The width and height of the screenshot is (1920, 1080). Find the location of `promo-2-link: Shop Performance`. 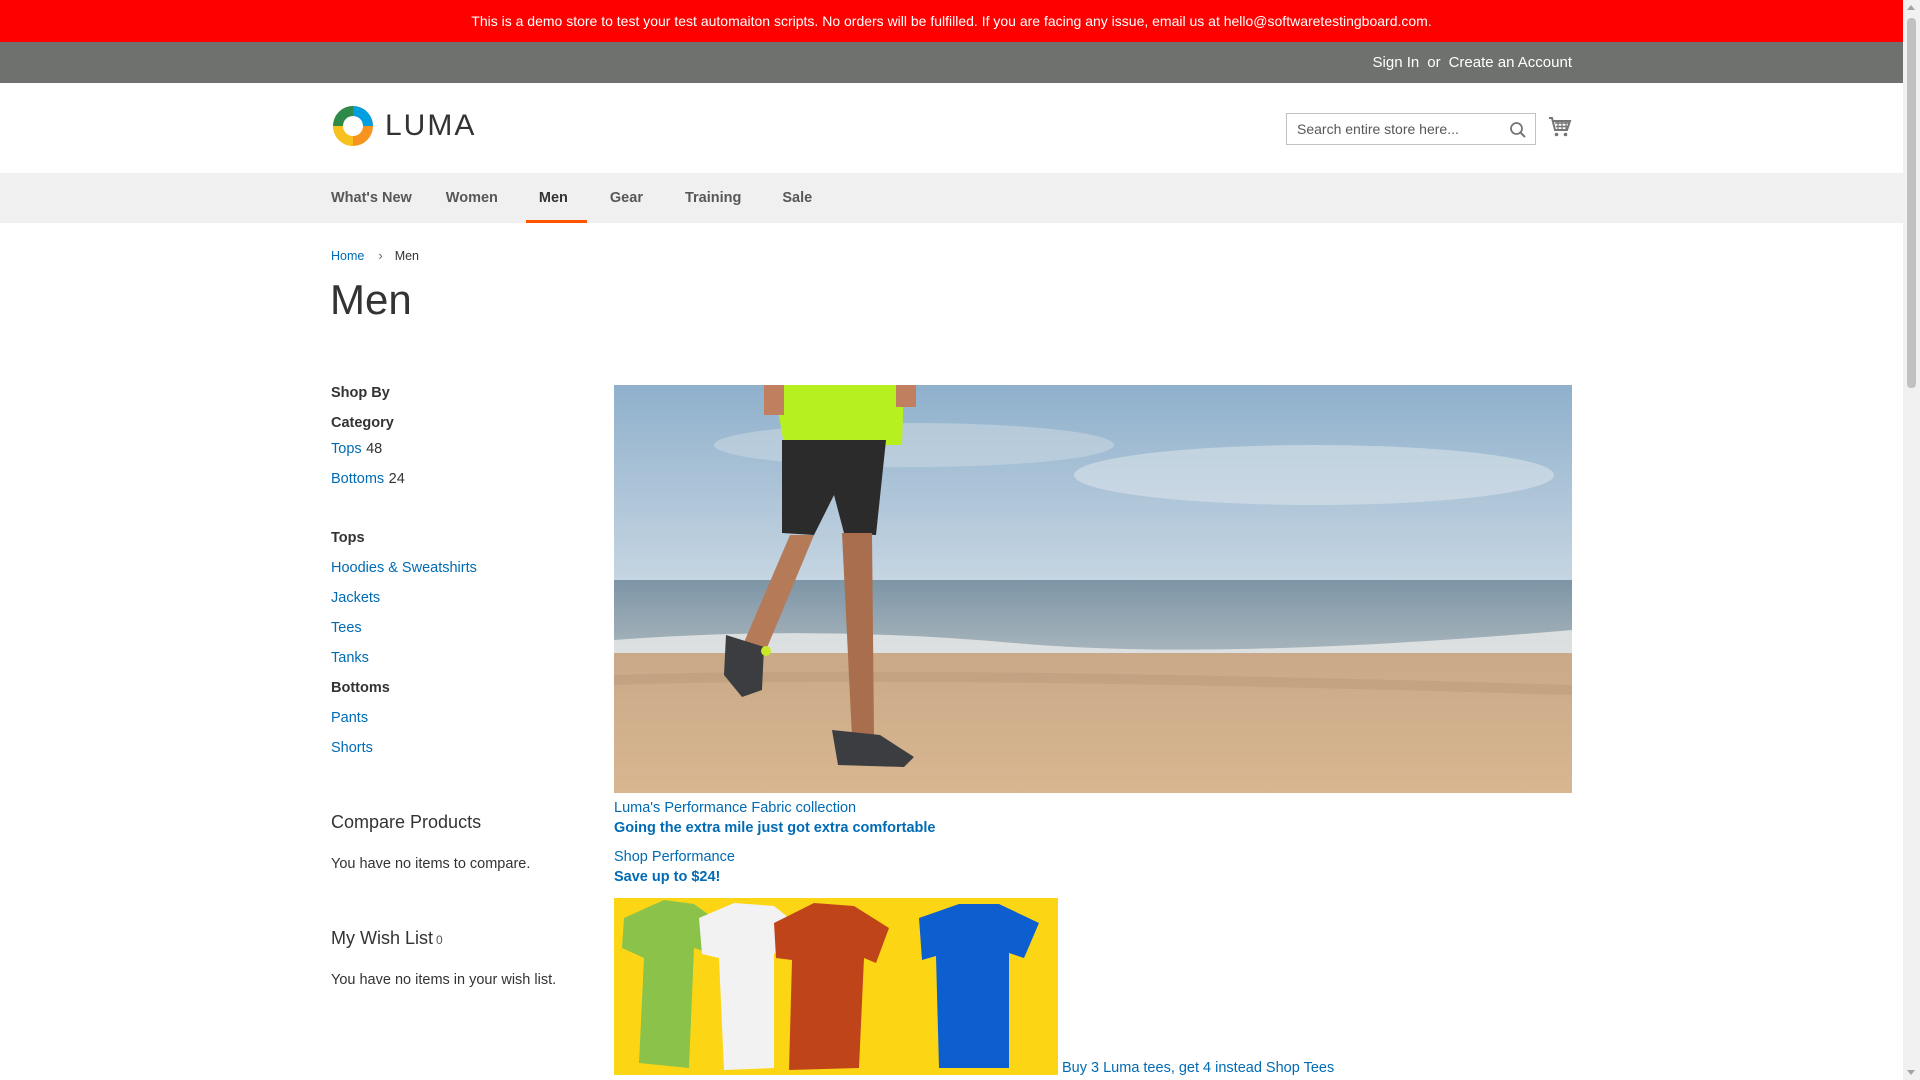

promo-2-link: Shop Performance is located at coordinates (674, 857).